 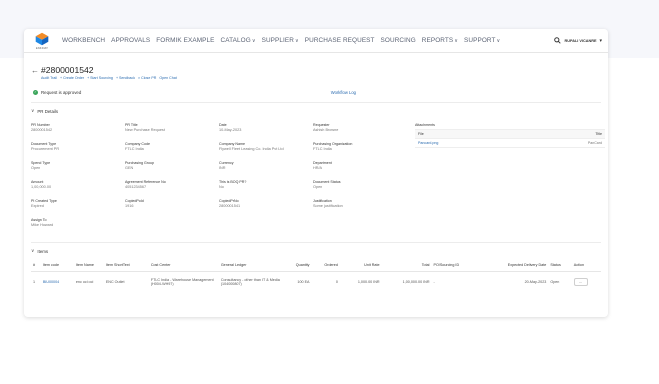 I want to click on detail-field: CopiedPrNo 2800001541, so click(x=264, y=203).